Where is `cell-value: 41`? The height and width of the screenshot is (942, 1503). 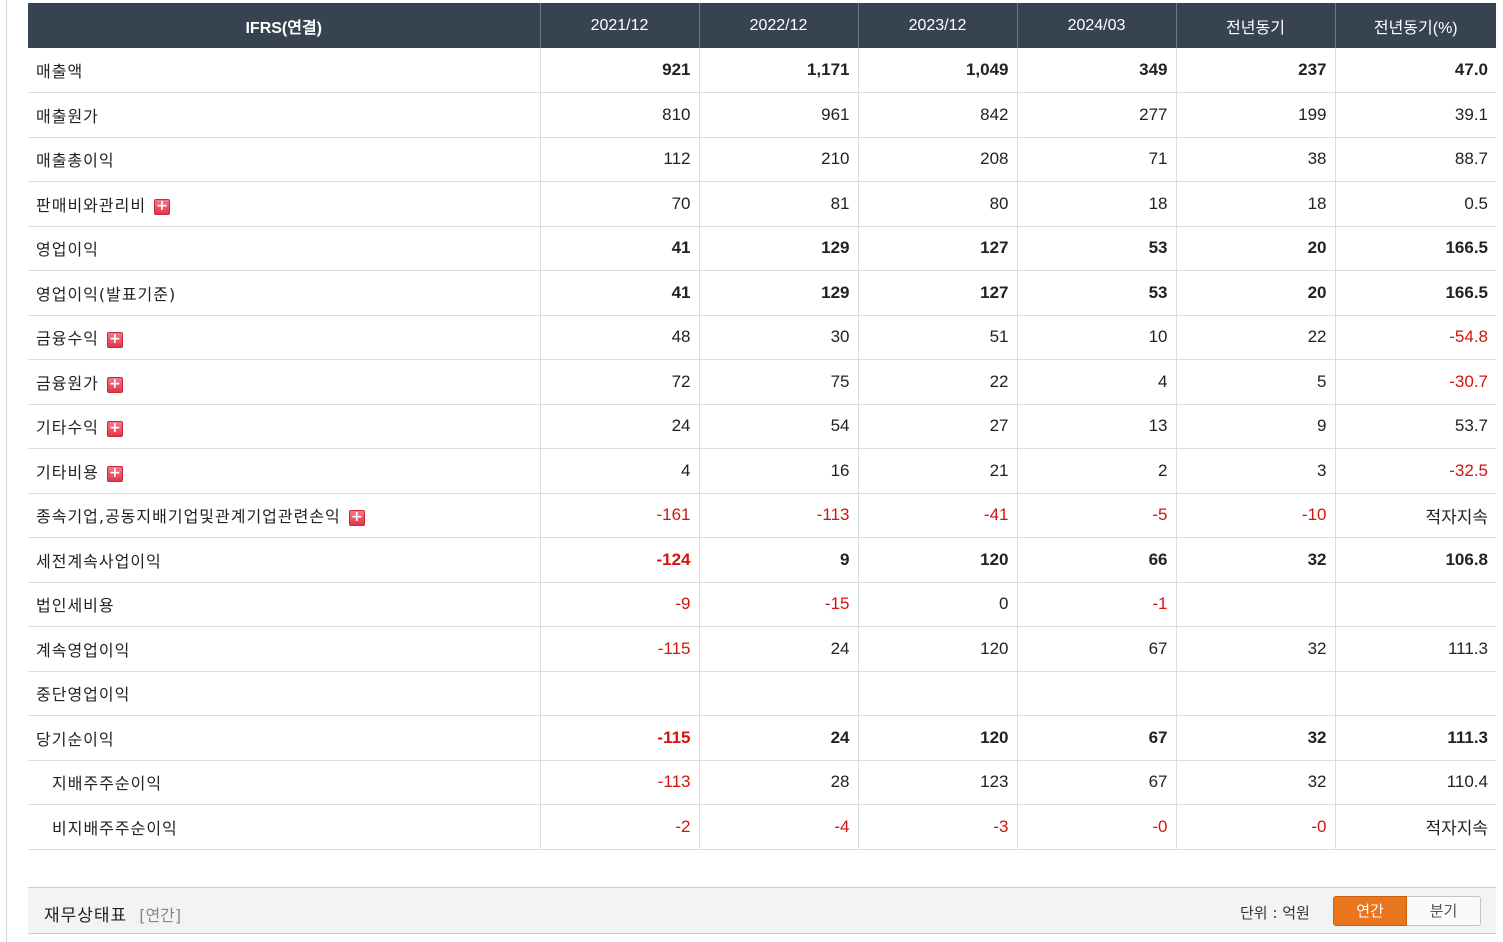 cell-value: 41 is located at coordinates (619, 248).